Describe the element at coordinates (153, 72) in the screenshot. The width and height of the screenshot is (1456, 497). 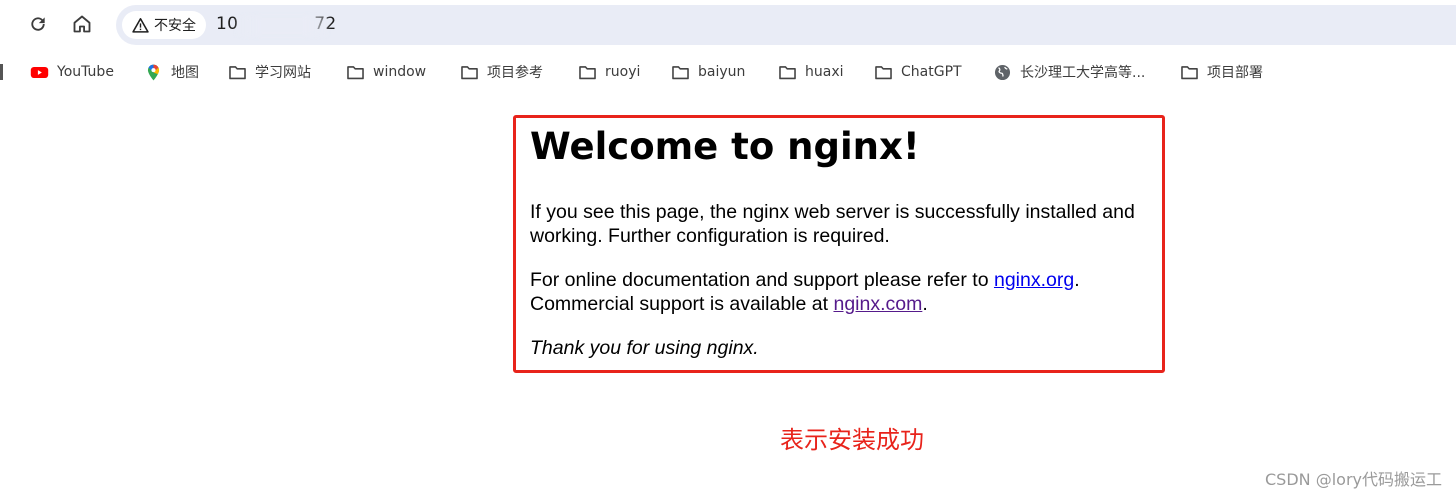
I see `maps-pin-icon` at that location.